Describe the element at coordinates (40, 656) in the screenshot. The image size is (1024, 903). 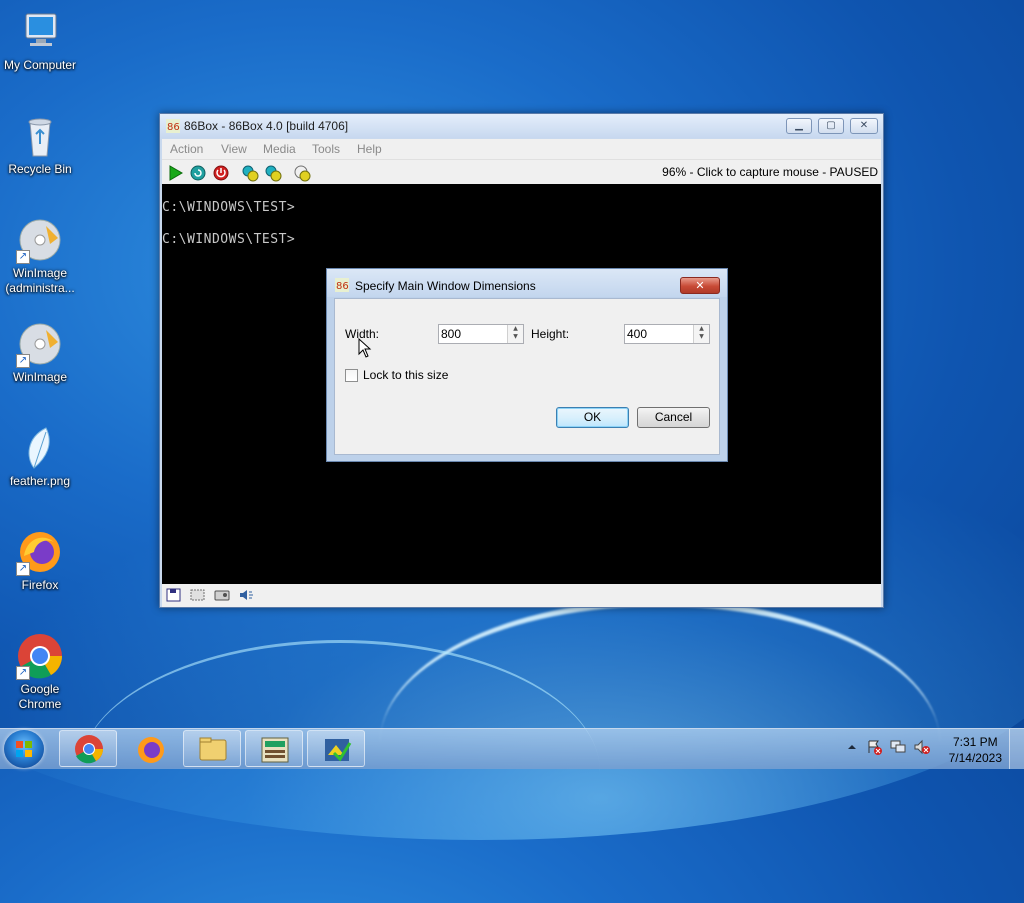
I see `chrome-icon: ↗` at that location.